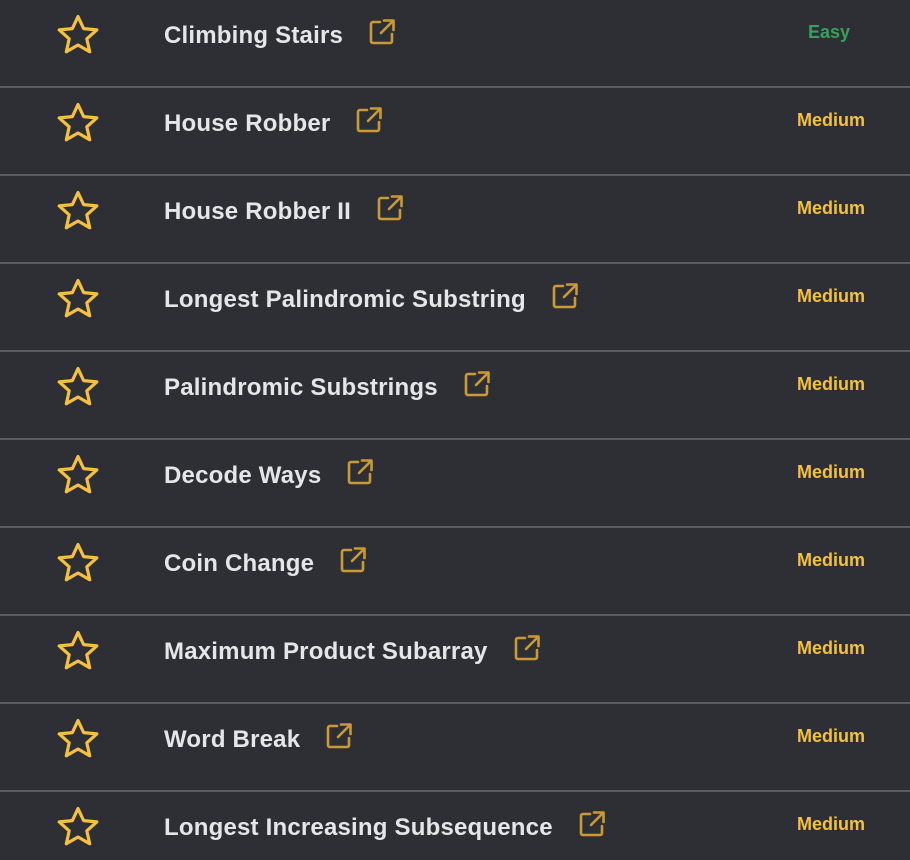 This screenshot has height=860, width=910. I want to click on problem-row: Longest Increasing Subsequence Medium, so click(455, 826).